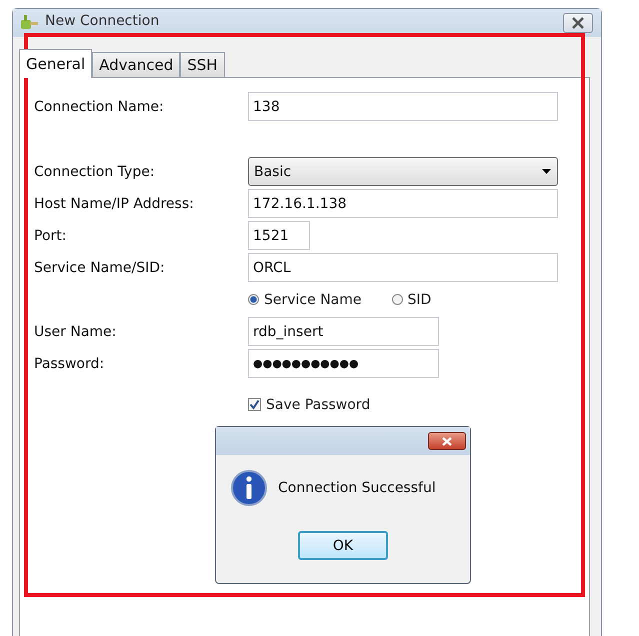  Describe the element at coordinates (136, 64) in the screenshot. I see `tab: Advanced` at that location.